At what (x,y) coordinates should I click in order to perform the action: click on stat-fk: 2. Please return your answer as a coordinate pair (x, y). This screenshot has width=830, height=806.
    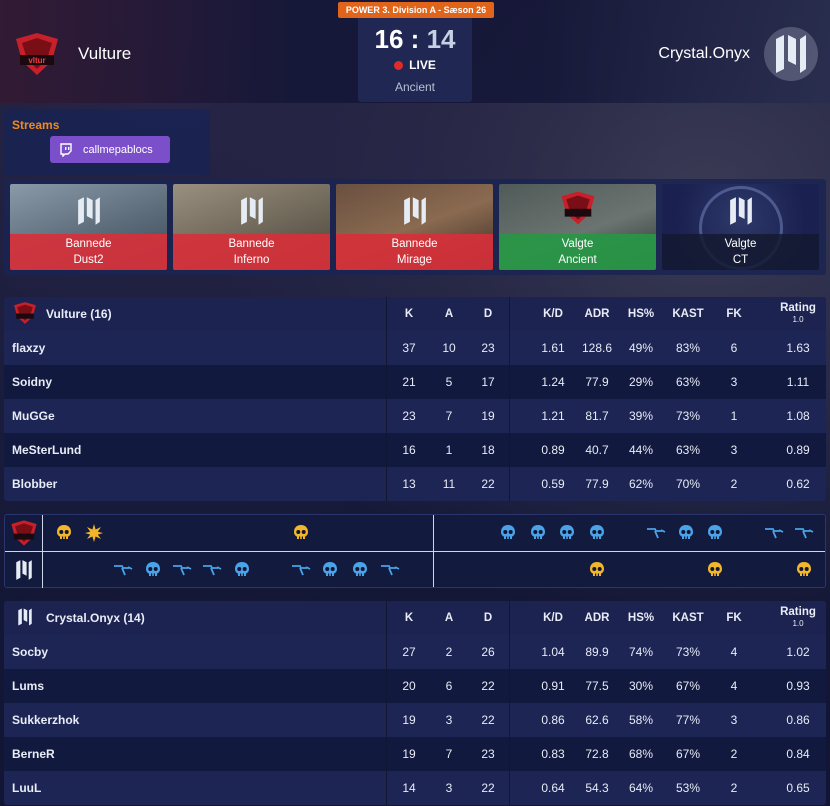
    Looking at the image, I should click on (734, 788).